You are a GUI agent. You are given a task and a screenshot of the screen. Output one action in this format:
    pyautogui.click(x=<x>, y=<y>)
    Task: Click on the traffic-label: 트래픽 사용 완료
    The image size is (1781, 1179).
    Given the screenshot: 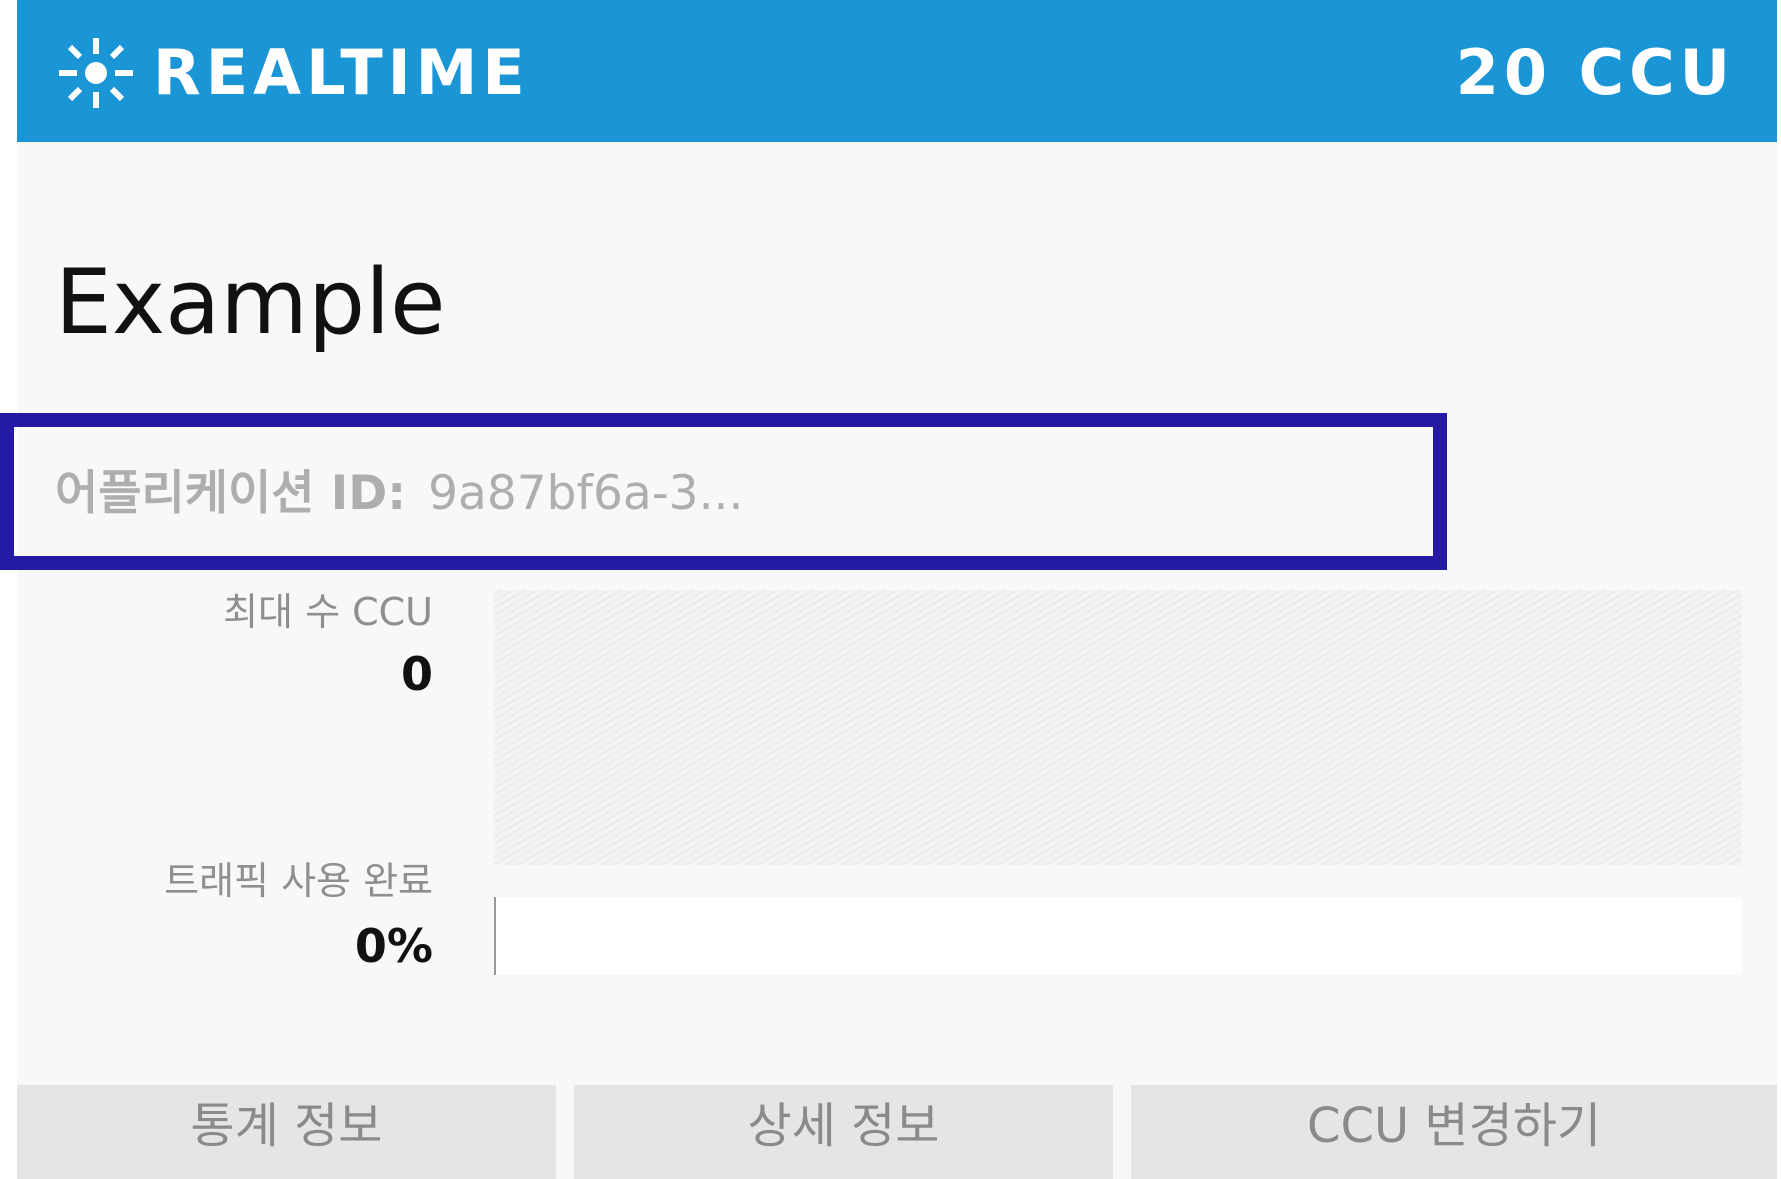 What is the action you would take?
    pyautogui.click(x=298, y=881)
    